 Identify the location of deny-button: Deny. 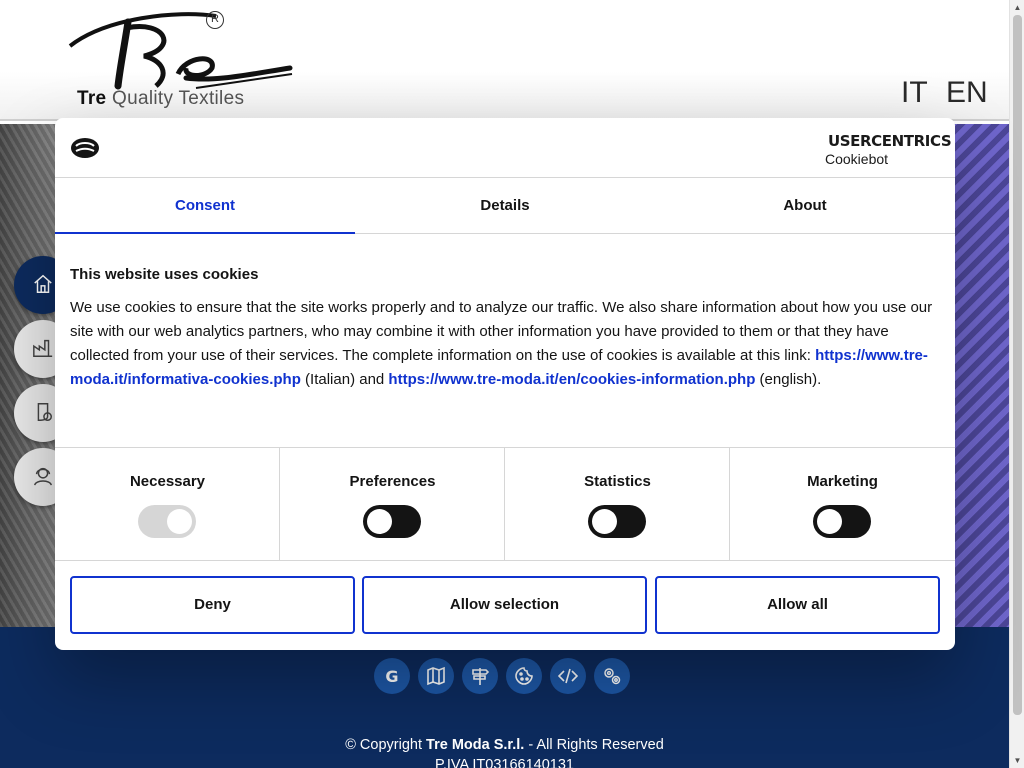
(212, 605).